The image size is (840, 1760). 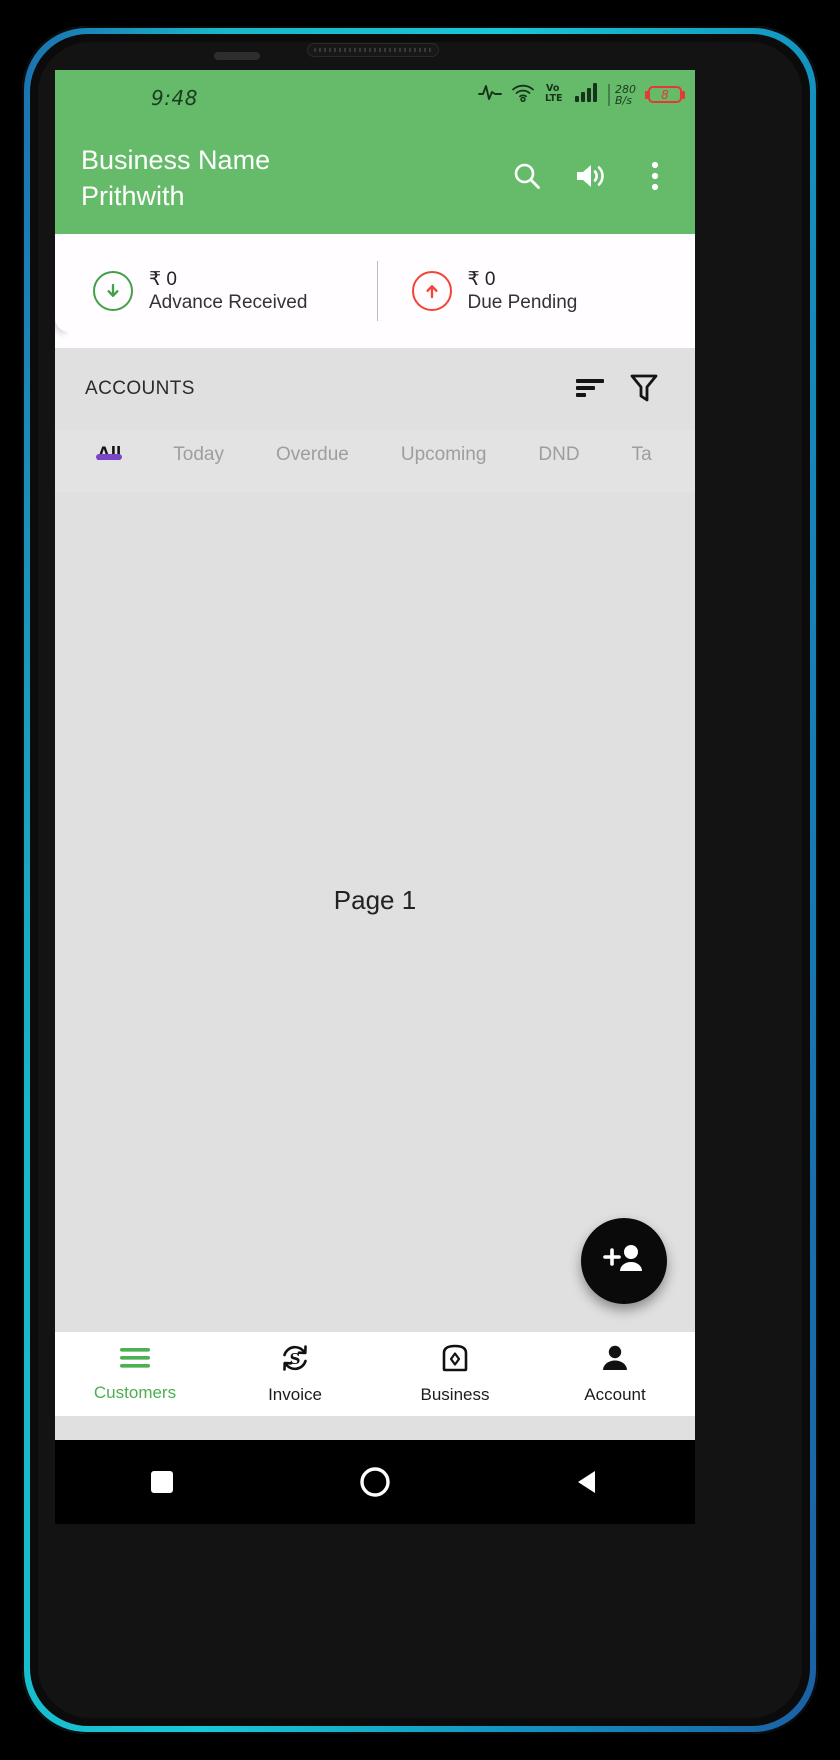 I want to click on tab-active-indicator, so click(x=109, y=457).